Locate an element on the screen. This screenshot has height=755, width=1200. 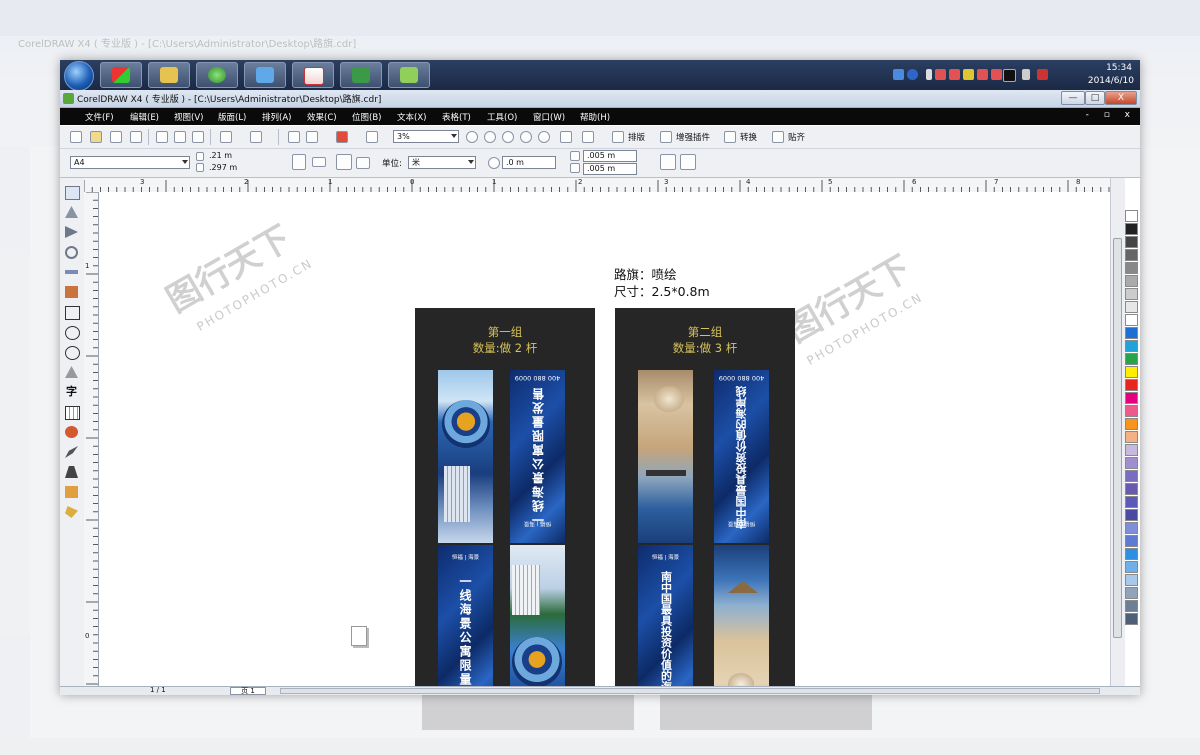
duplicate-x-field: .005 m is located at coordinates (610, 156).